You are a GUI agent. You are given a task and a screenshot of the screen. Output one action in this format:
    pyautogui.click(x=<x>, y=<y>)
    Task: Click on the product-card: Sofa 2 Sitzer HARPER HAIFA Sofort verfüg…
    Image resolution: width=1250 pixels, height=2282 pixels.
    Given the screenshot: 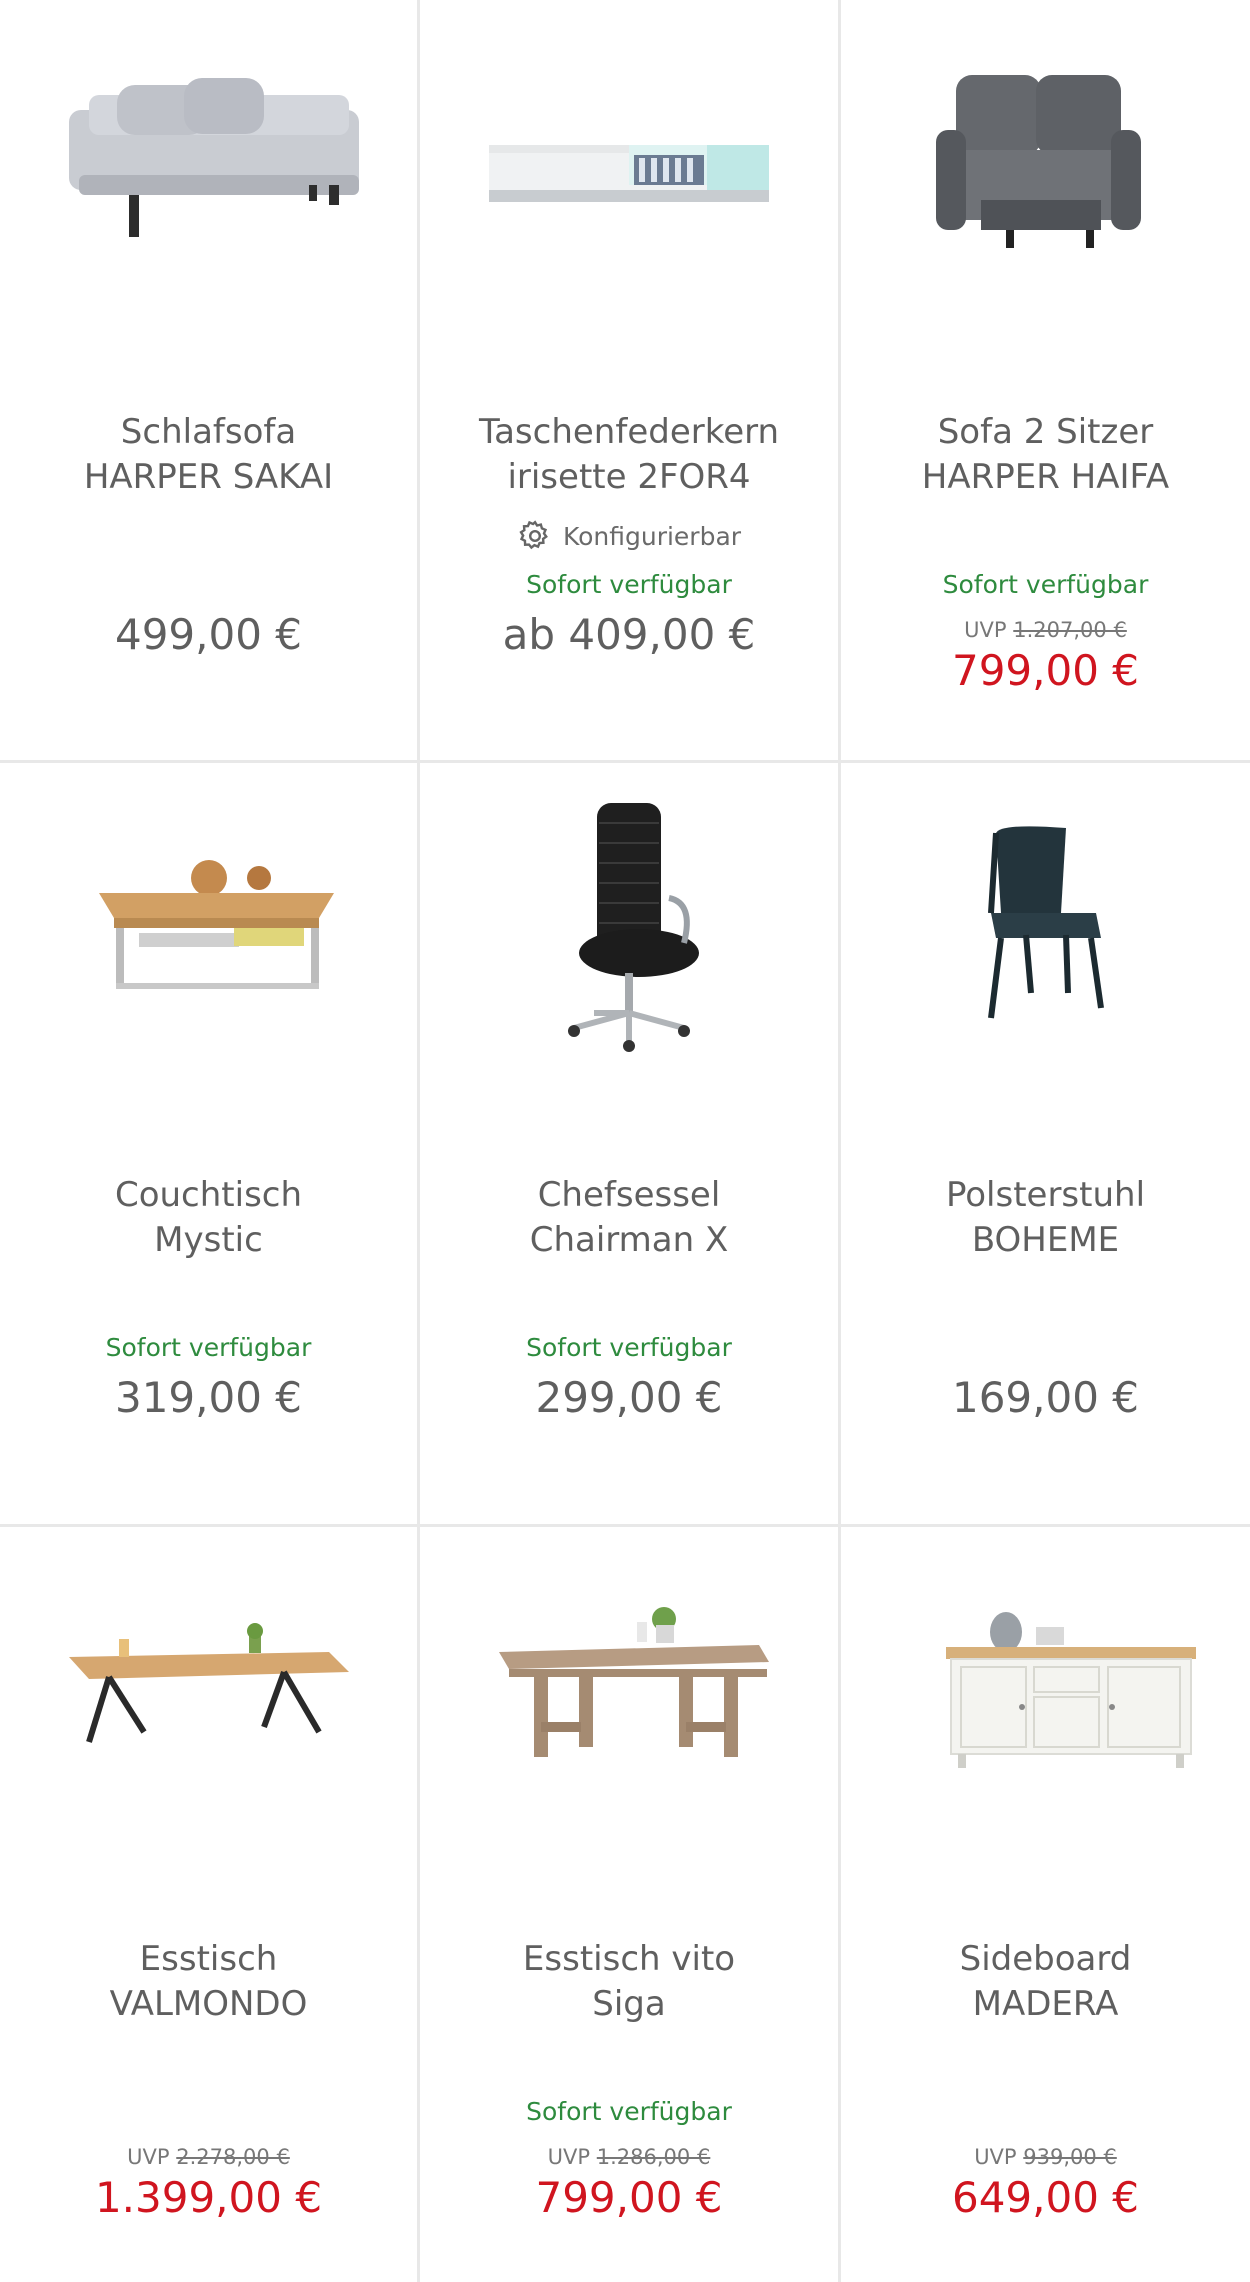 What is the action you would take?
    pyautogui.click(x=1045, y=380)
    